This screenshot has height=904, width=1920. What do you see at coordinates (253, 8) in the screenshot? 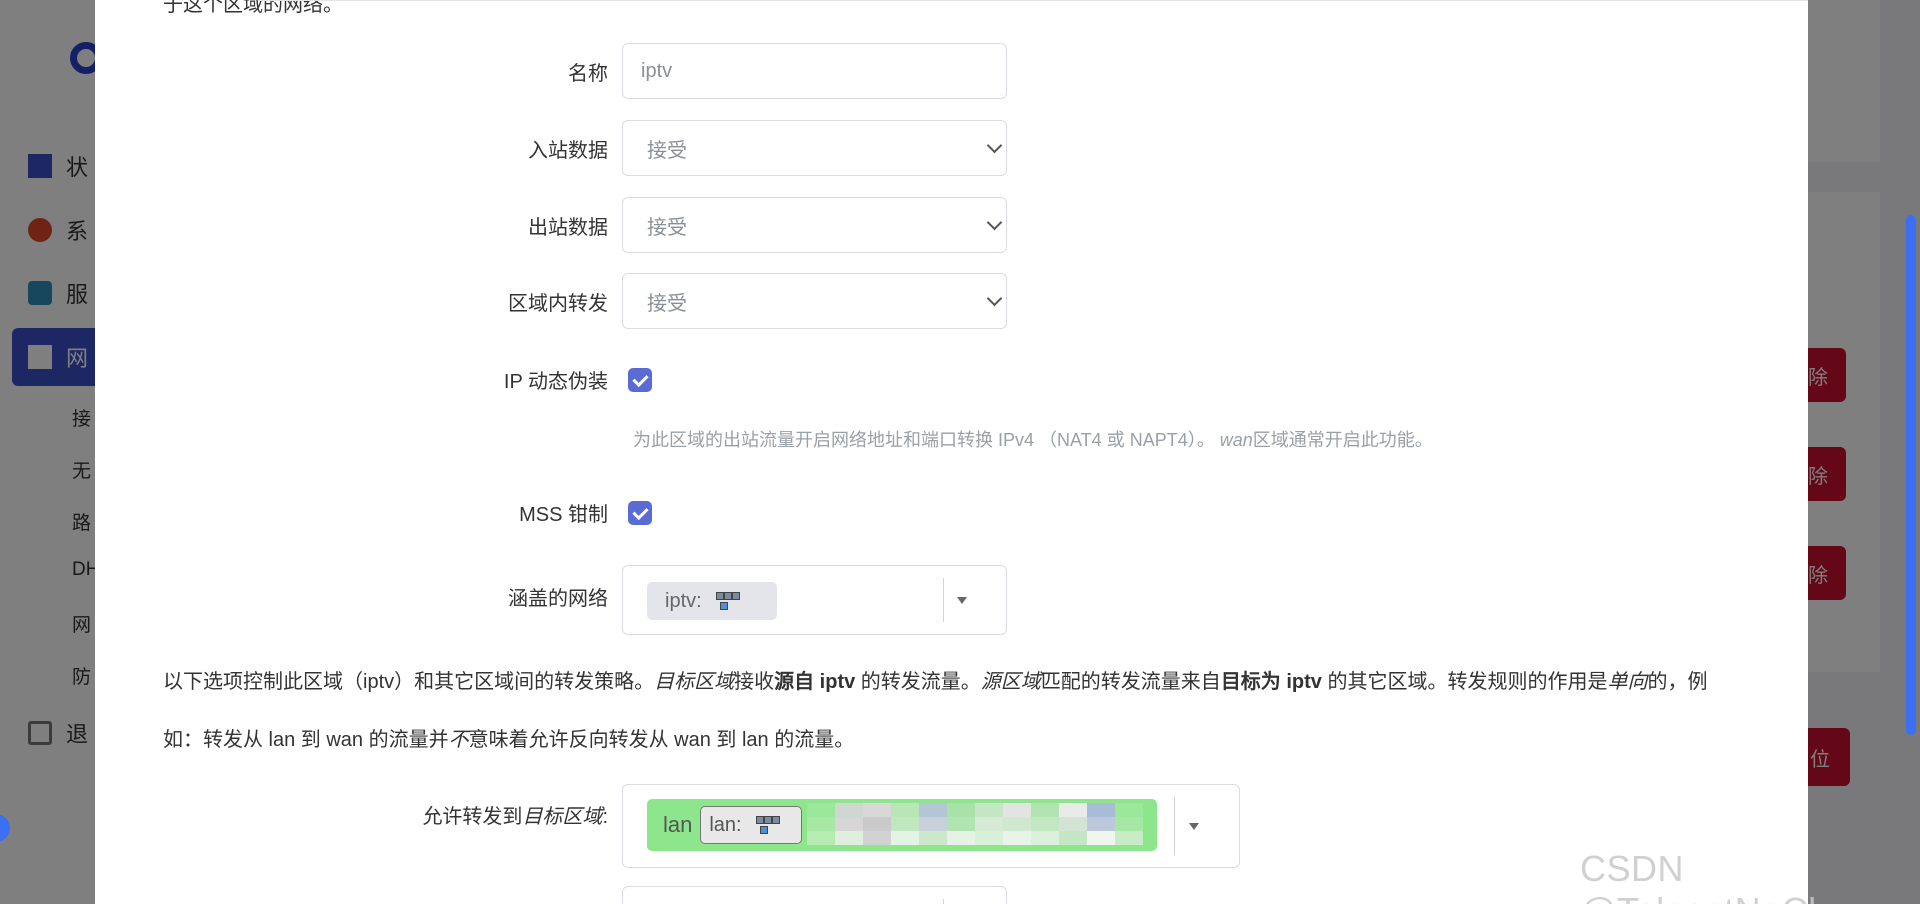
I see `zone-description-text: 于这个区域的网络。` at bounding box center [253, 8].